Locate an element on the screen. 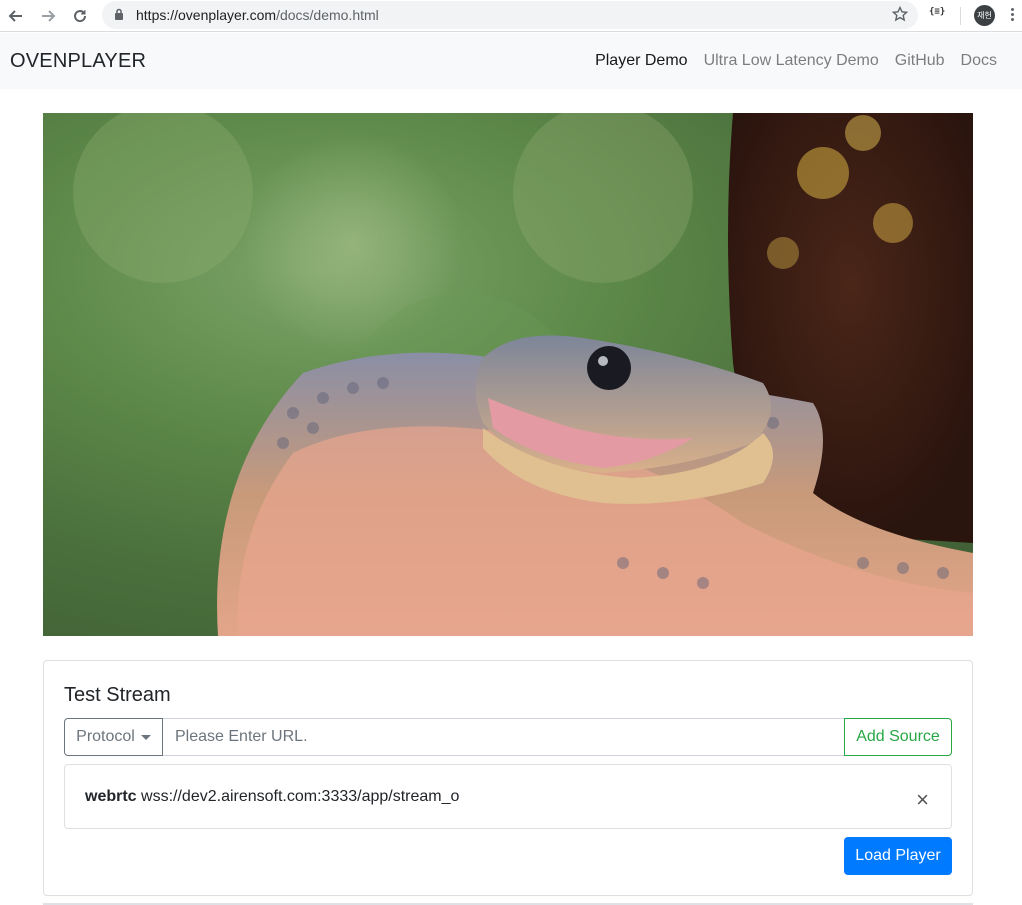 Image resolution: width=1022 pixels, height=905 pixels. nav-player-demo: Player Demo is located at coordinates (641, 61).